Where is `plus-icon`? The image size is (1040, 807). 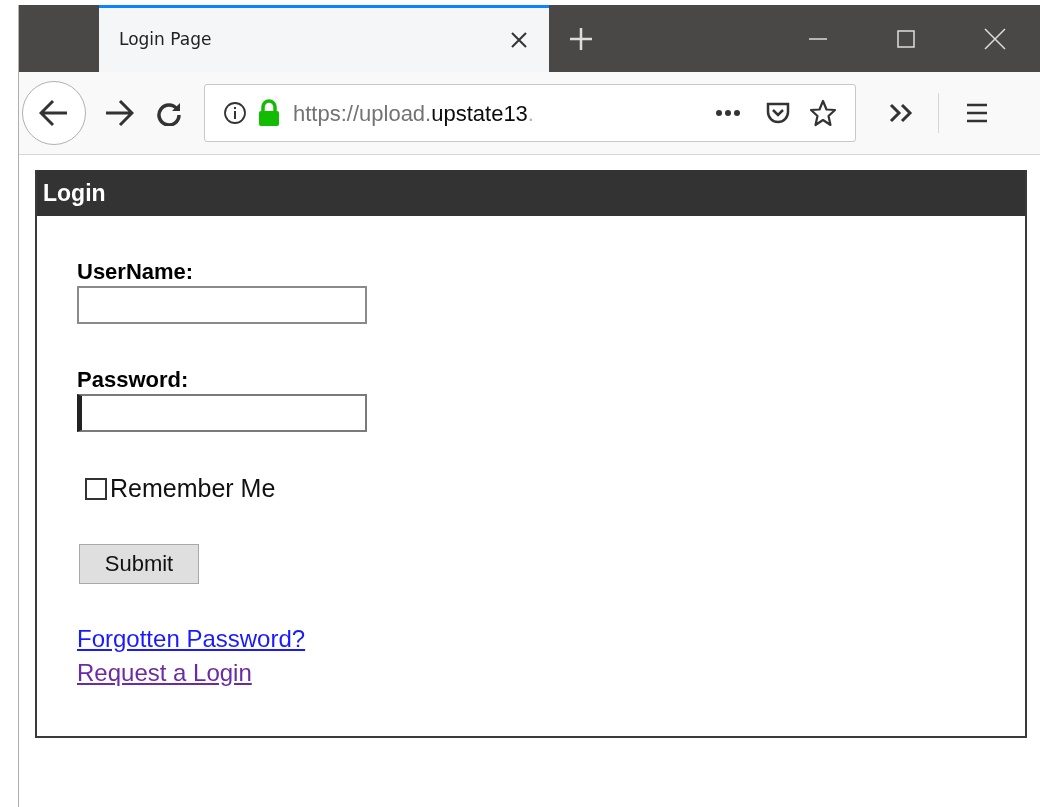 plus-icon is located at coordinates (581, 38).